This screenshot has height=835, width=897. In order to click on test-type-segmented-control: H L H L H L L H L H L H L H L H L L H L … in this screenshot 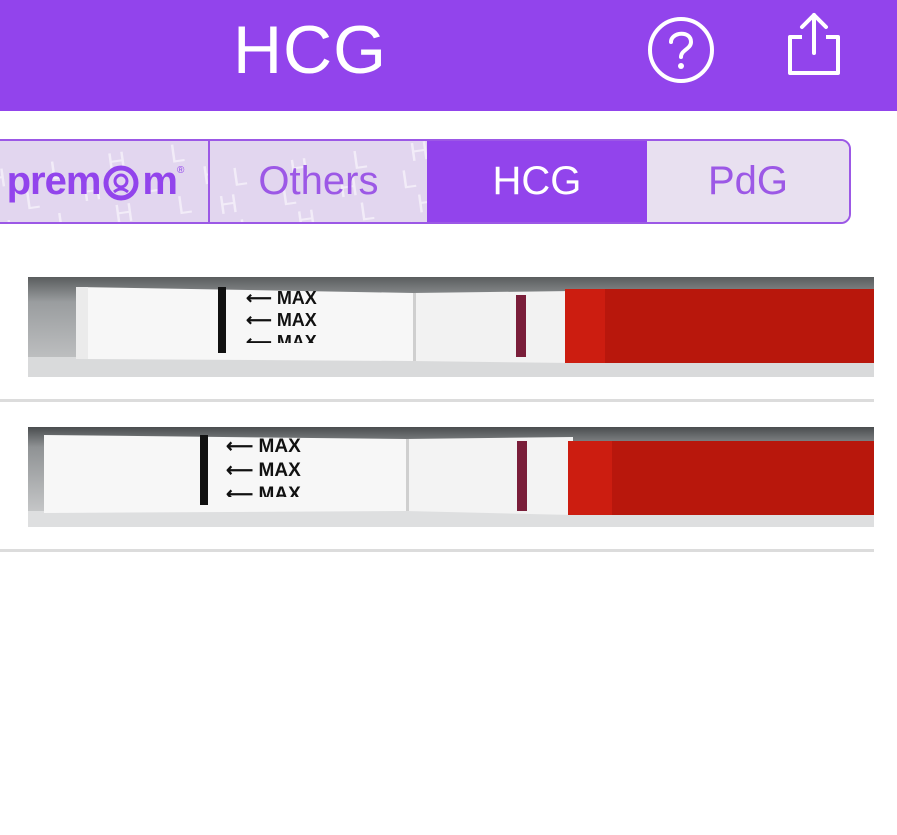, I will do `click(425, 181)`.